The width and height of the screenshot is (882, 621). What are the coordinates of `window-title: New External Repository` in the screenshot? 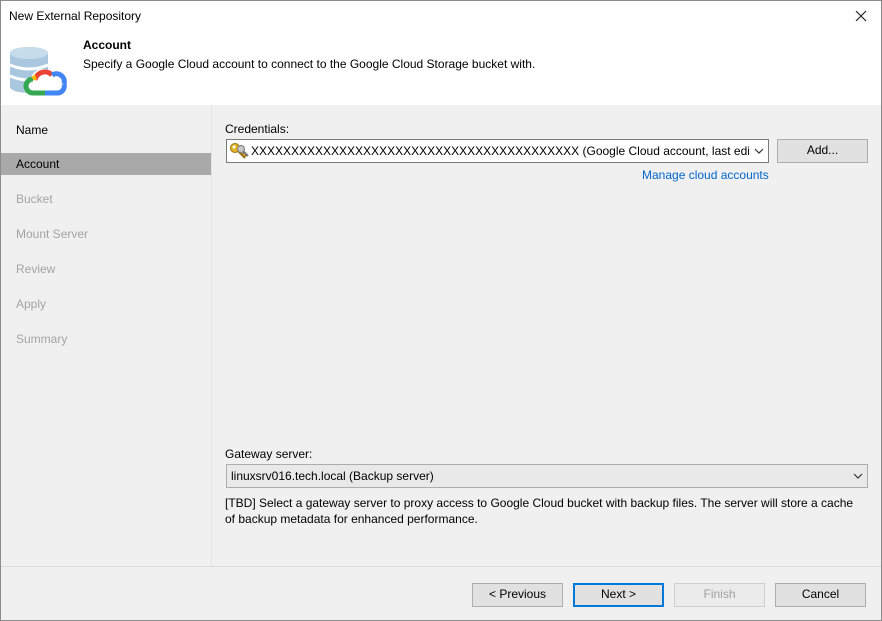 It's located at (75, 16).